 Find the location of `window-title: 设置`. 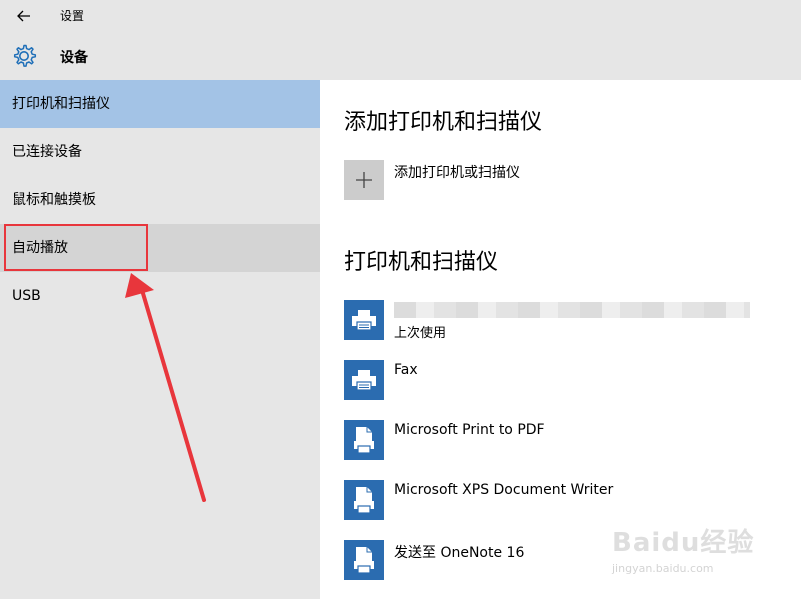

window-title: 设置 is located at coordinates (72, 16).